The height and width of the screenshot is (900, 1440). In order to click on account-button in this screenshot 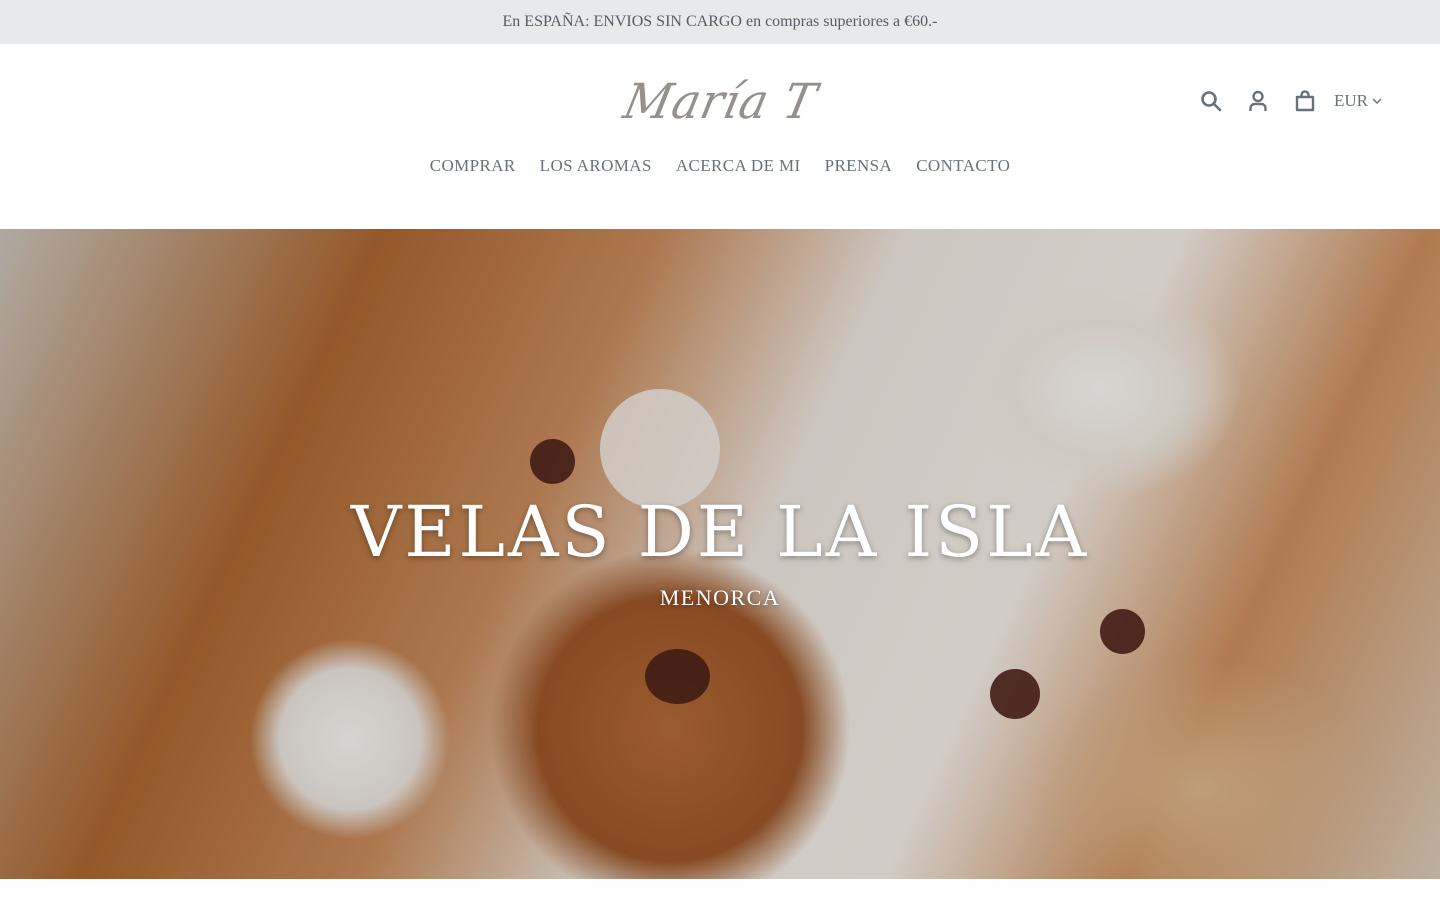, I will do `click(1258, 101)`.